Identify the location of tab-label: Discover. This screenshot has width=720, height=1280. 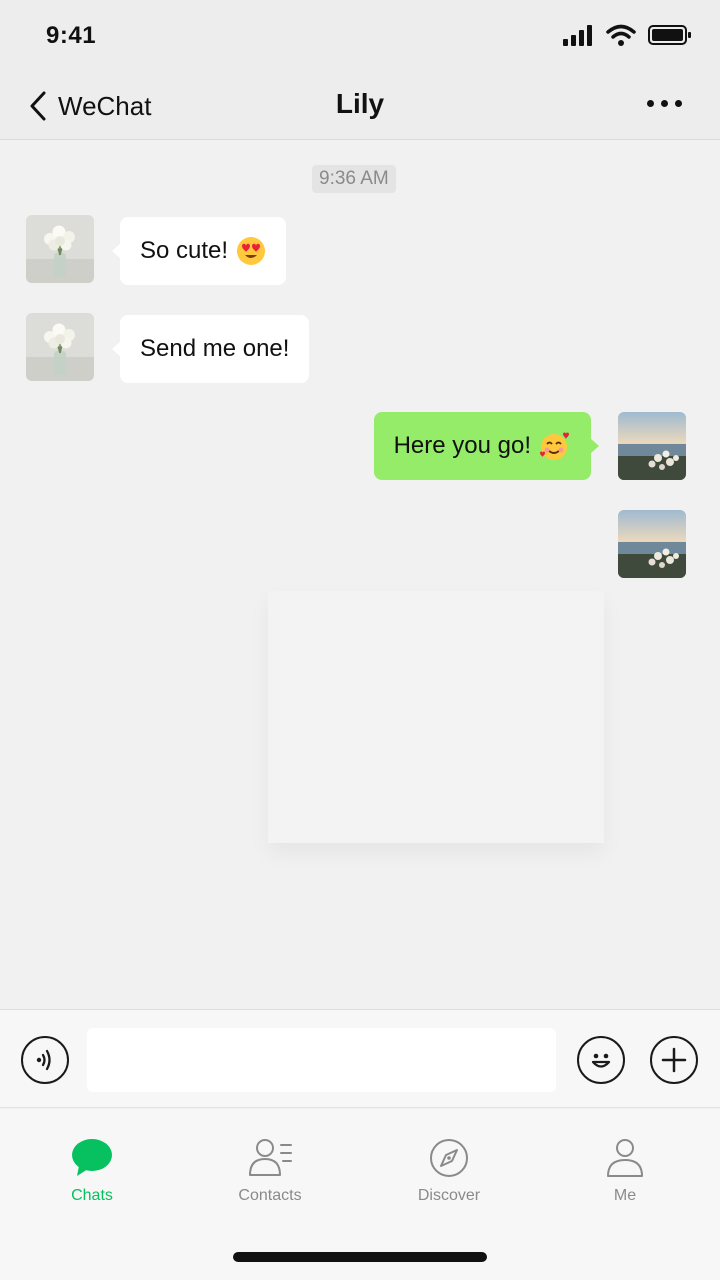
(449, 1195).